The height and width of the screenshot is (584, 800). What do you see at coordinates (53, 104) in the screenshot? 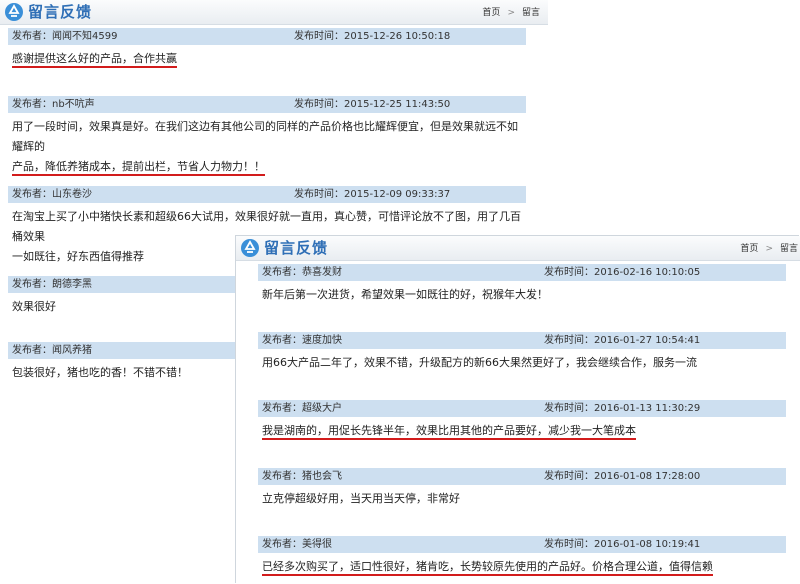
I see `message-author: 发布者：nb不吭声` at bounding box center [53, 104].